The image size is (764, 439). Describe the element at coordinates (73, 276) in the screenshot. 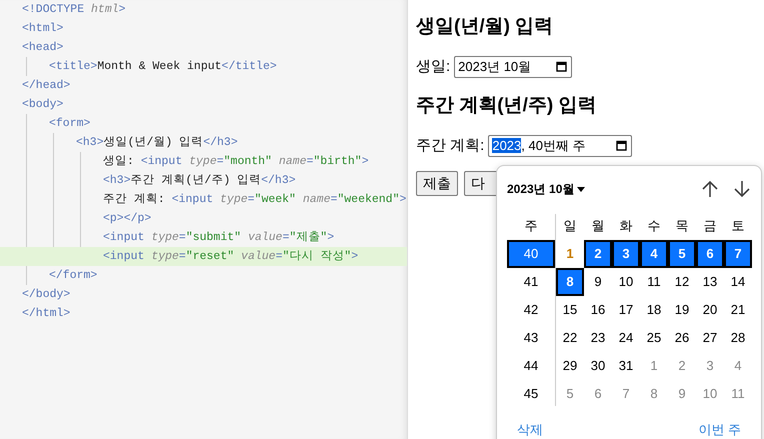

I see `code-line: </form>` at that location.